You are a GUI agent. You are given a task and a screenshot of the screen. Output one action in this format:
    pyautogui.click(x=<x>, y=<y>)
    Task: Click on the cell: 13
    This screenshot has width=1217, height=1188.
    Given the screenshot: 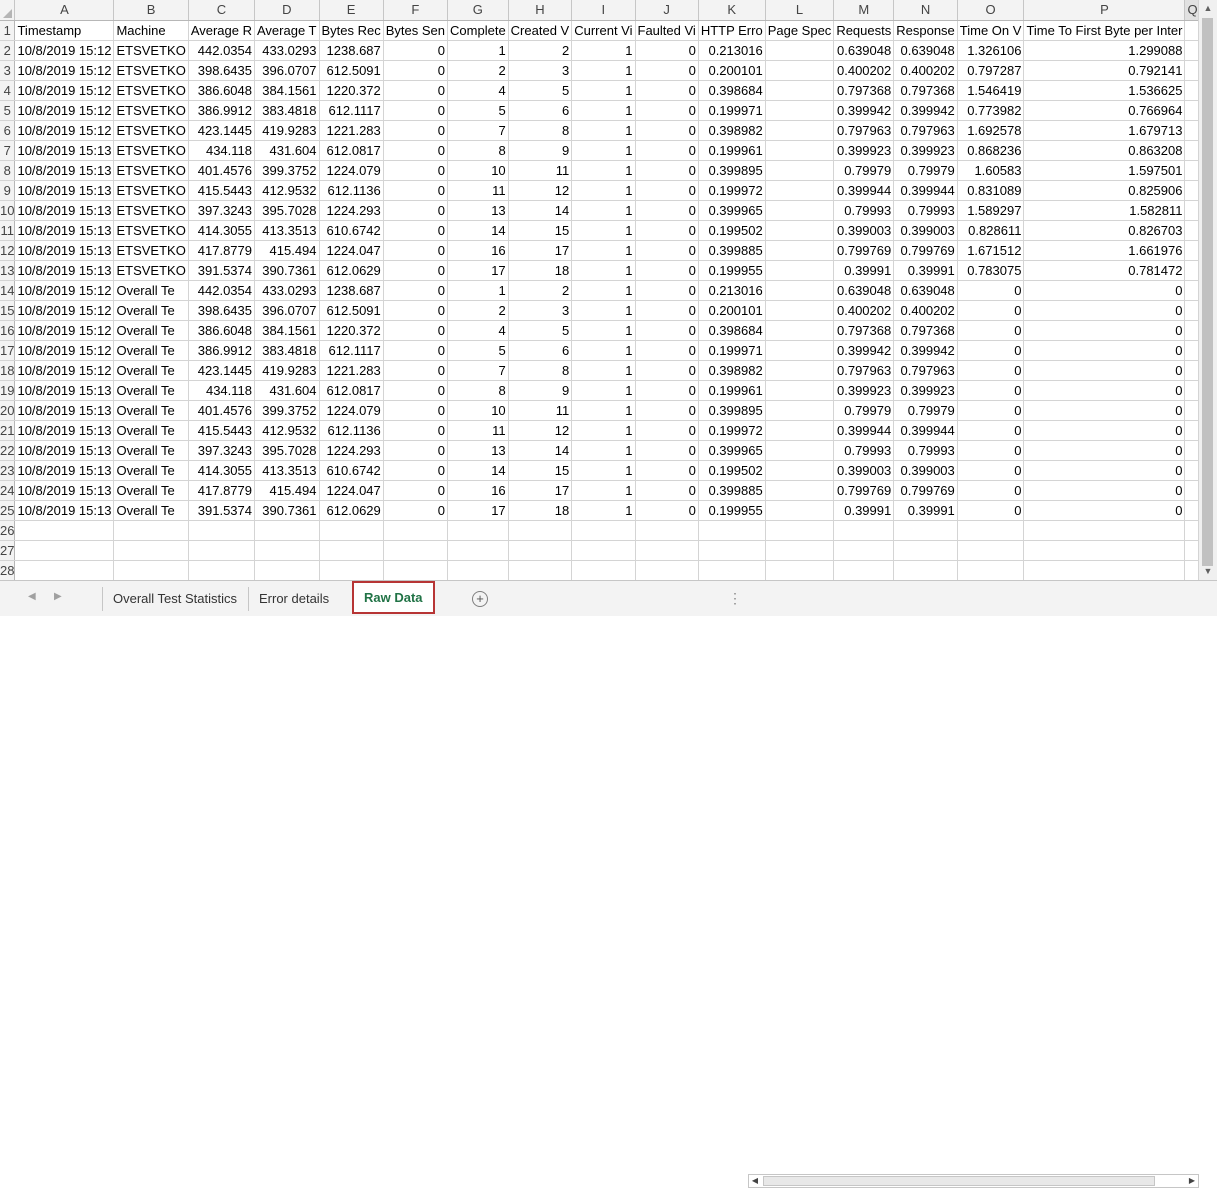 What is the action you would take?
    pyautogui.click(x=478, y=450)
    